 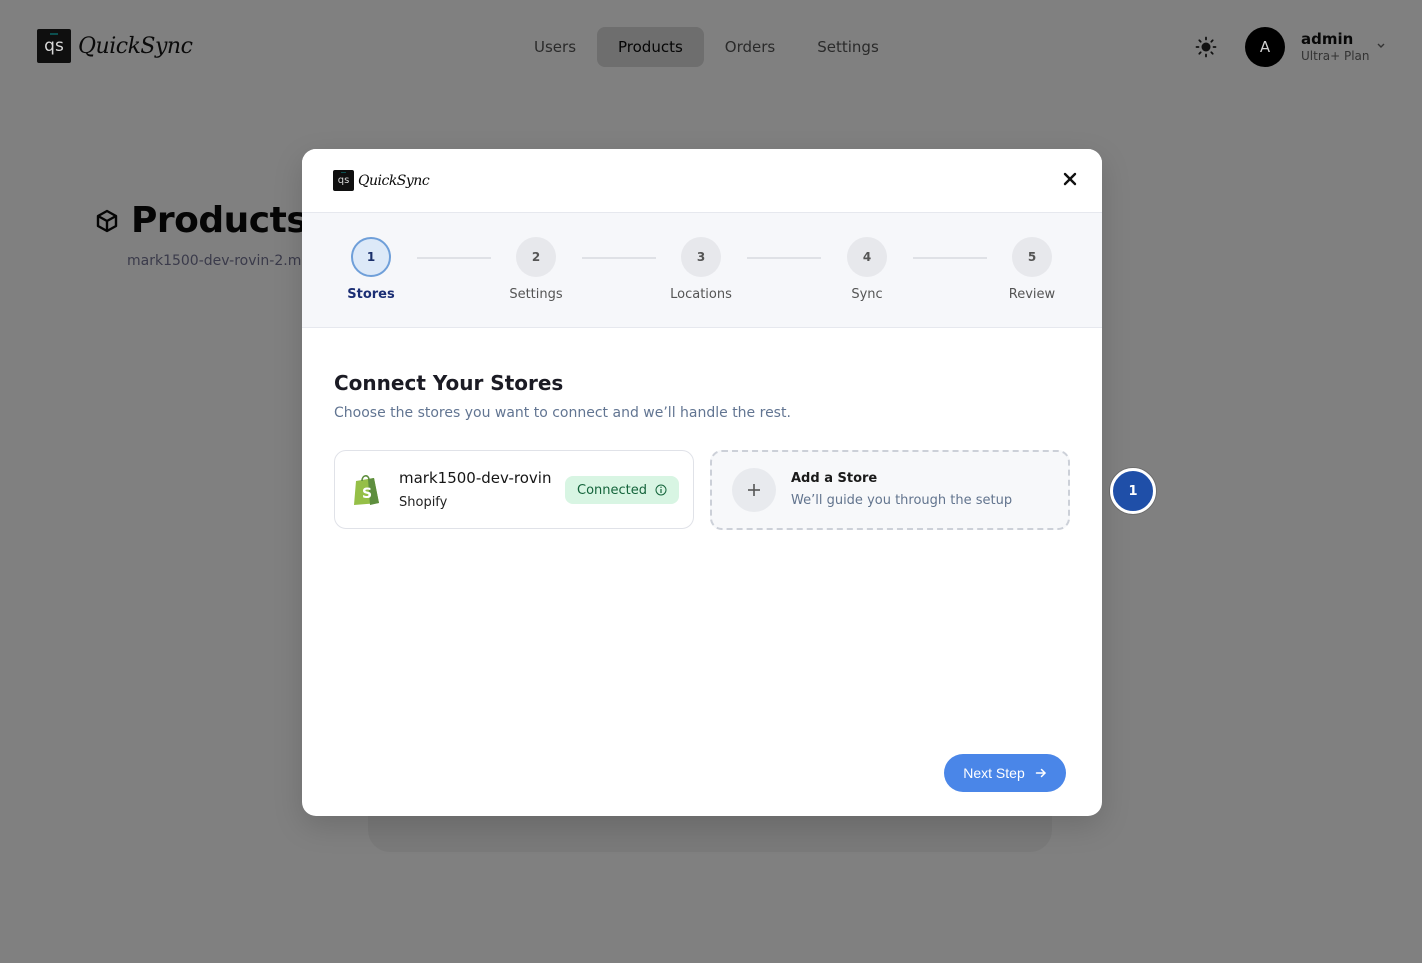 What do you see at coordinates (867, 294) in the screenshot?
I see `step-label: Sync` at bounding box center [867, 294].